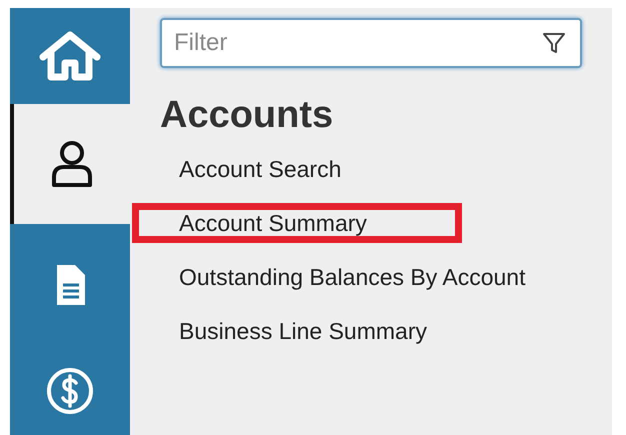  Describe the element at coordinates (554, 43) in the screenshot. I see `filter-icon` at that location.